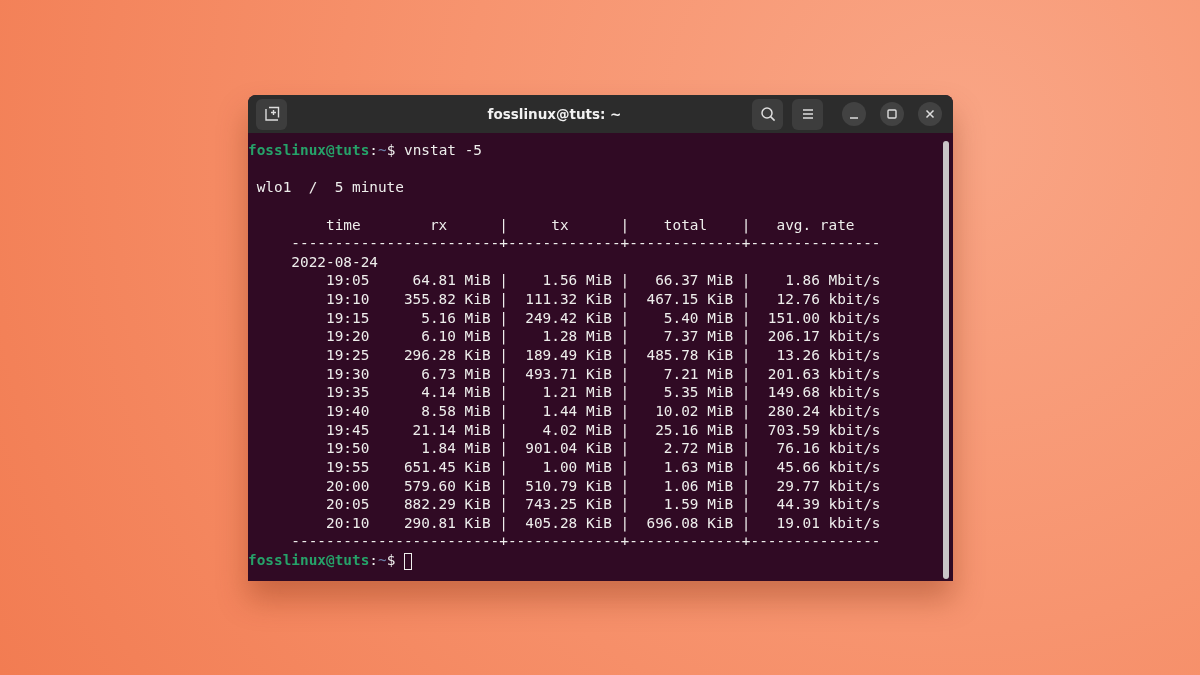  I want to click on terminal-prompt: fosslinux@tuts:~$ vnstat -5, so click(365, 150).